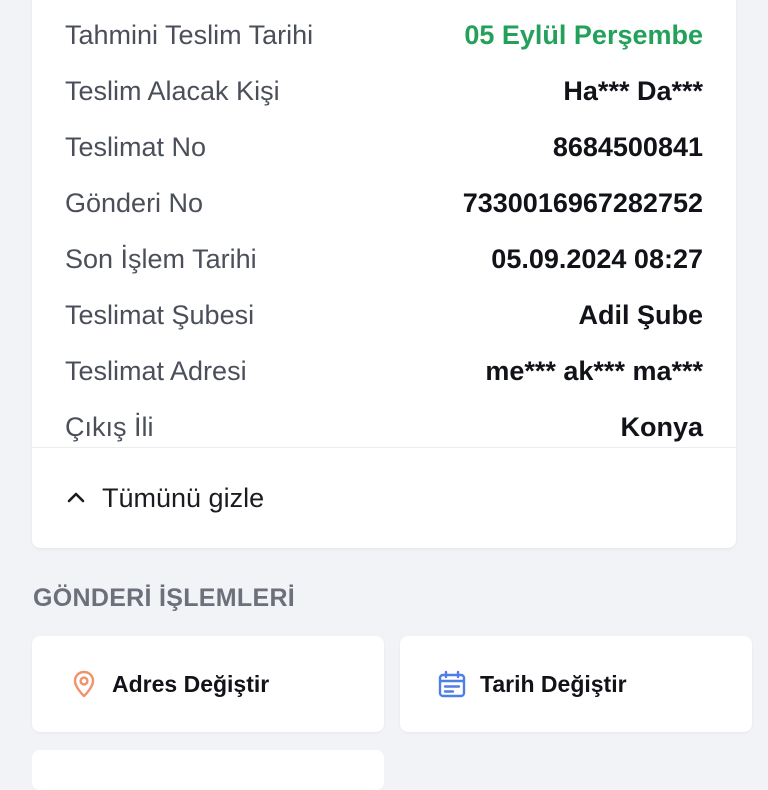 This screenshot has width=768, height=790. I want to click on detail-row-last-operation-date: Son İşlem Tarihi 05.09.2024 08:27, so click(384, 259).